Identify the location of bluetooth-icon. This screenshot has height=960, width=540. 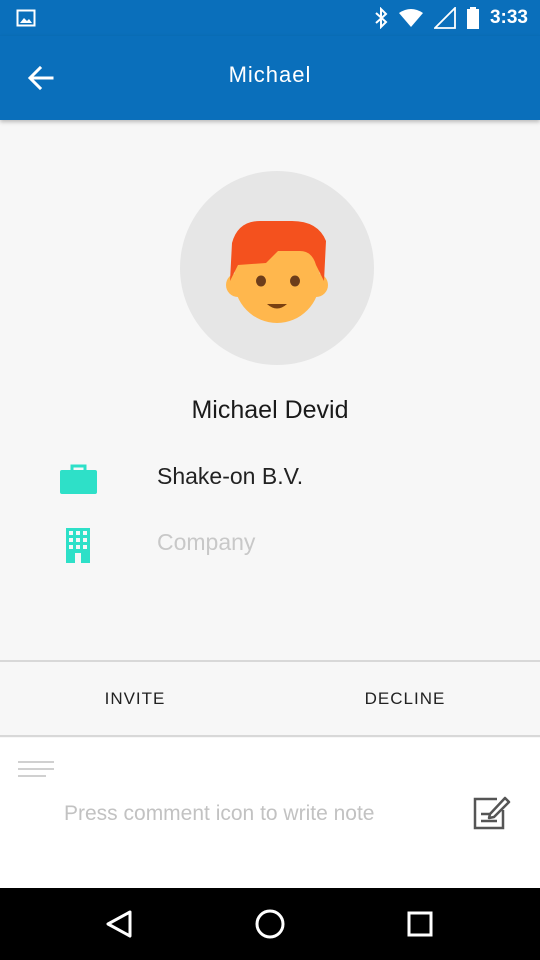
(381, 18).